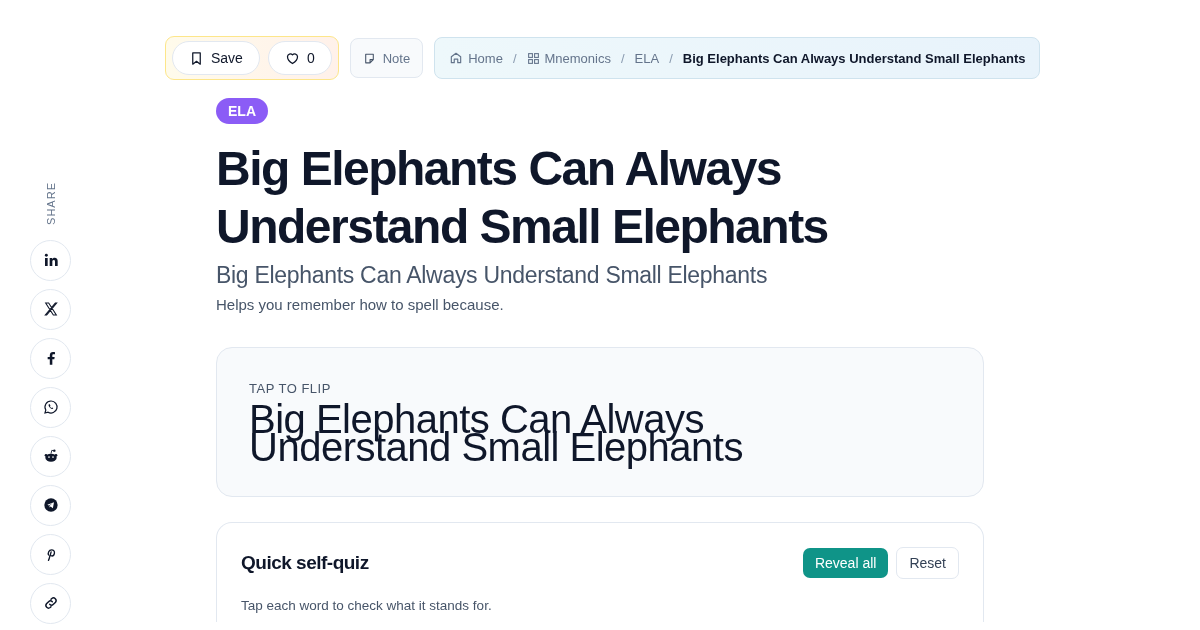 This screenshot has width=1200, height=630. What do you see at coordinates (845, 563) in the screenshot?
I see `reveal-all-button: Reveal all` at bounding box center [845, 563].